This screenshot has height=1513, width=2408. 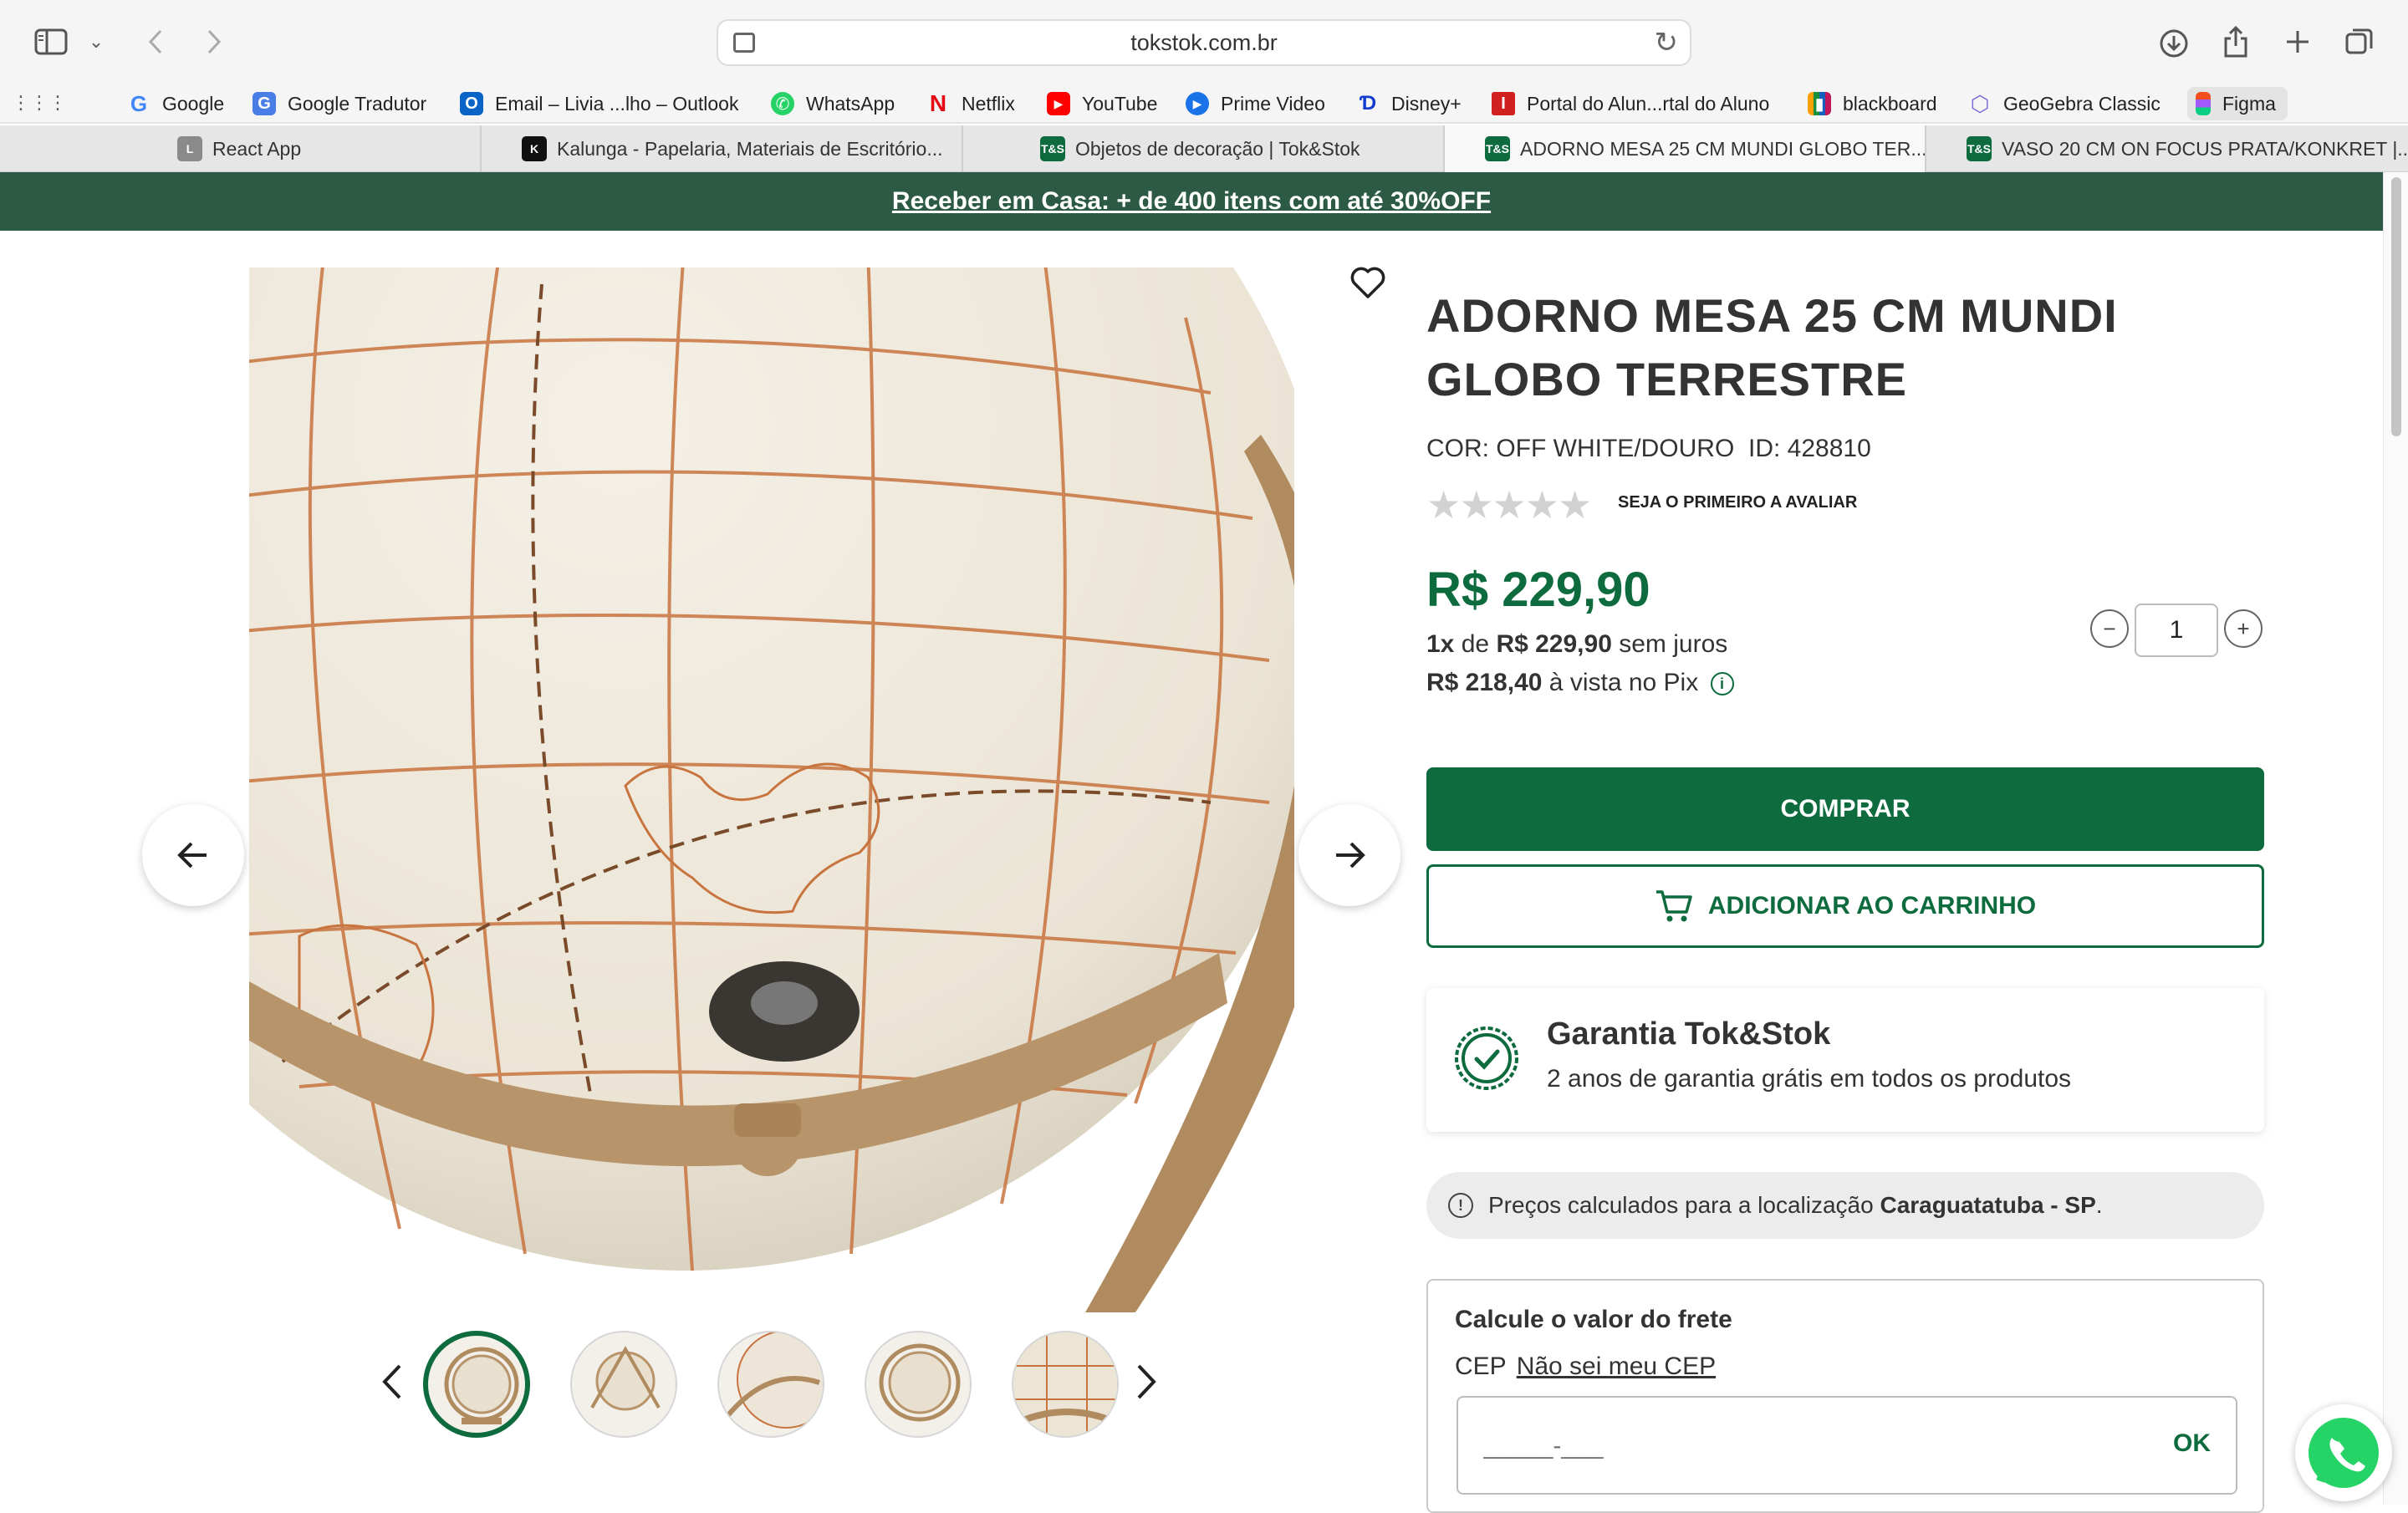 What do you see at coordinates (1504, 103) in the screenshot?
I see `portal-icon: I` at bounding box center [1504, 103].